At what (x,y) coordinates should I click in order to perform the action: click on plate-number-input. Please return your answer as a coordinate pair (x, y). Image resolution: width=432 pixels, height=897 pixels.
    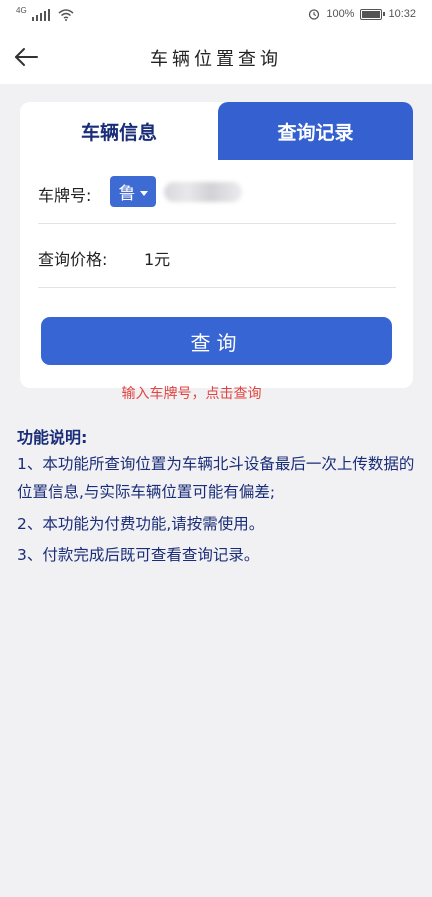
    Looking at the image, I should click on (277, 192).